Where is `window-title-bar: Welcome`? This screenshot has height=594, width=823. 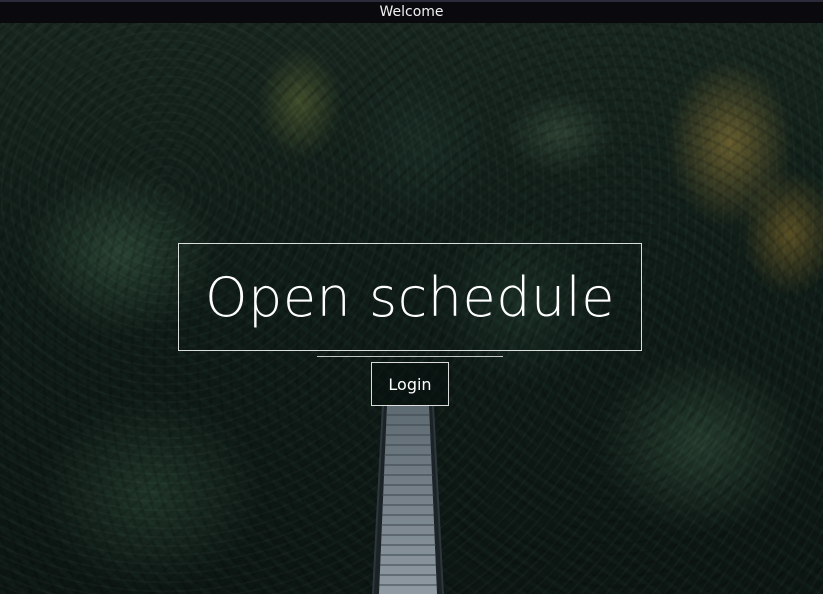
window-title-bar: Welcome is located at coordinates (411, 11).